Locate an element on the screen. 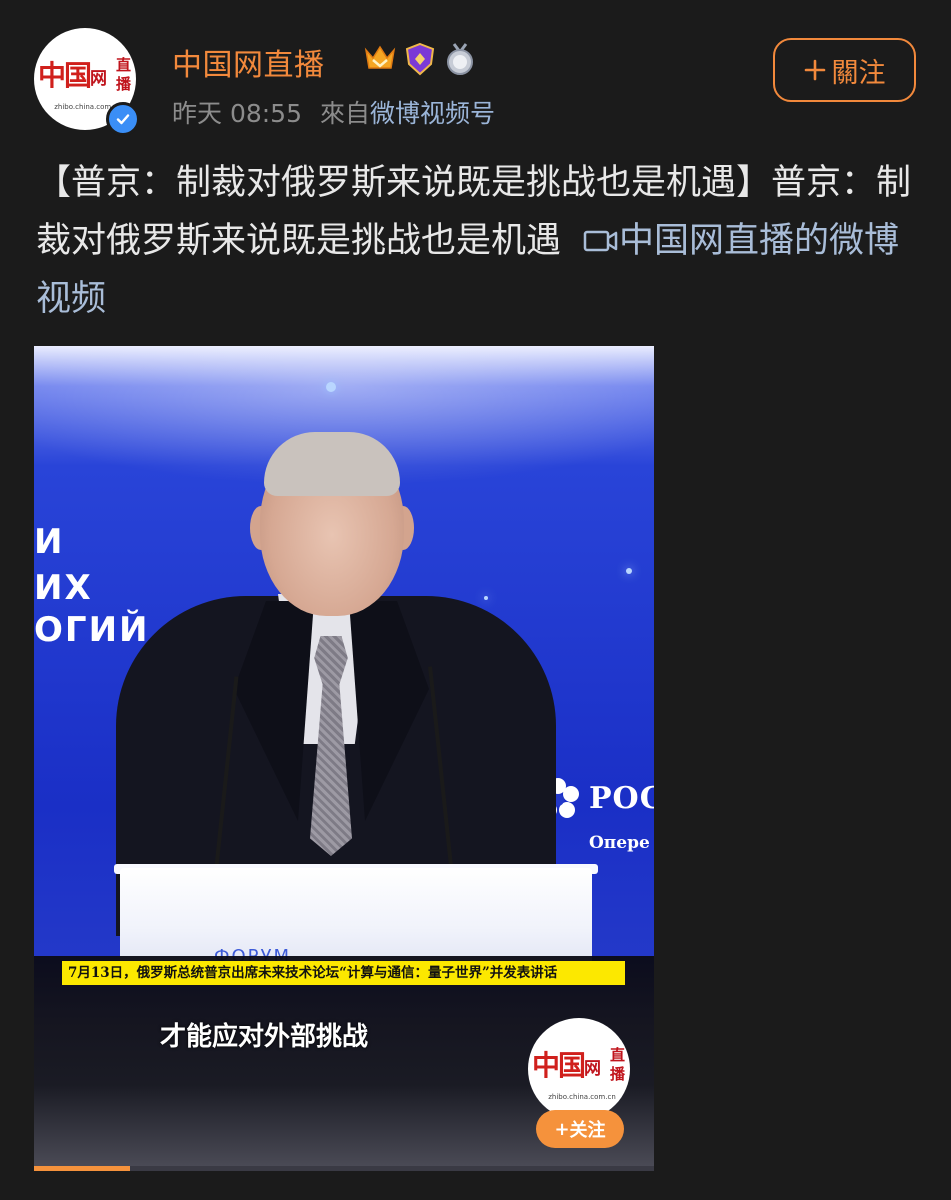  video-caption-bar: 7月13日，俄罗斯总统普京出席未来技术论坛“计算与通信：量子世界”并发表讲话 is located at coordinates (343, 973).